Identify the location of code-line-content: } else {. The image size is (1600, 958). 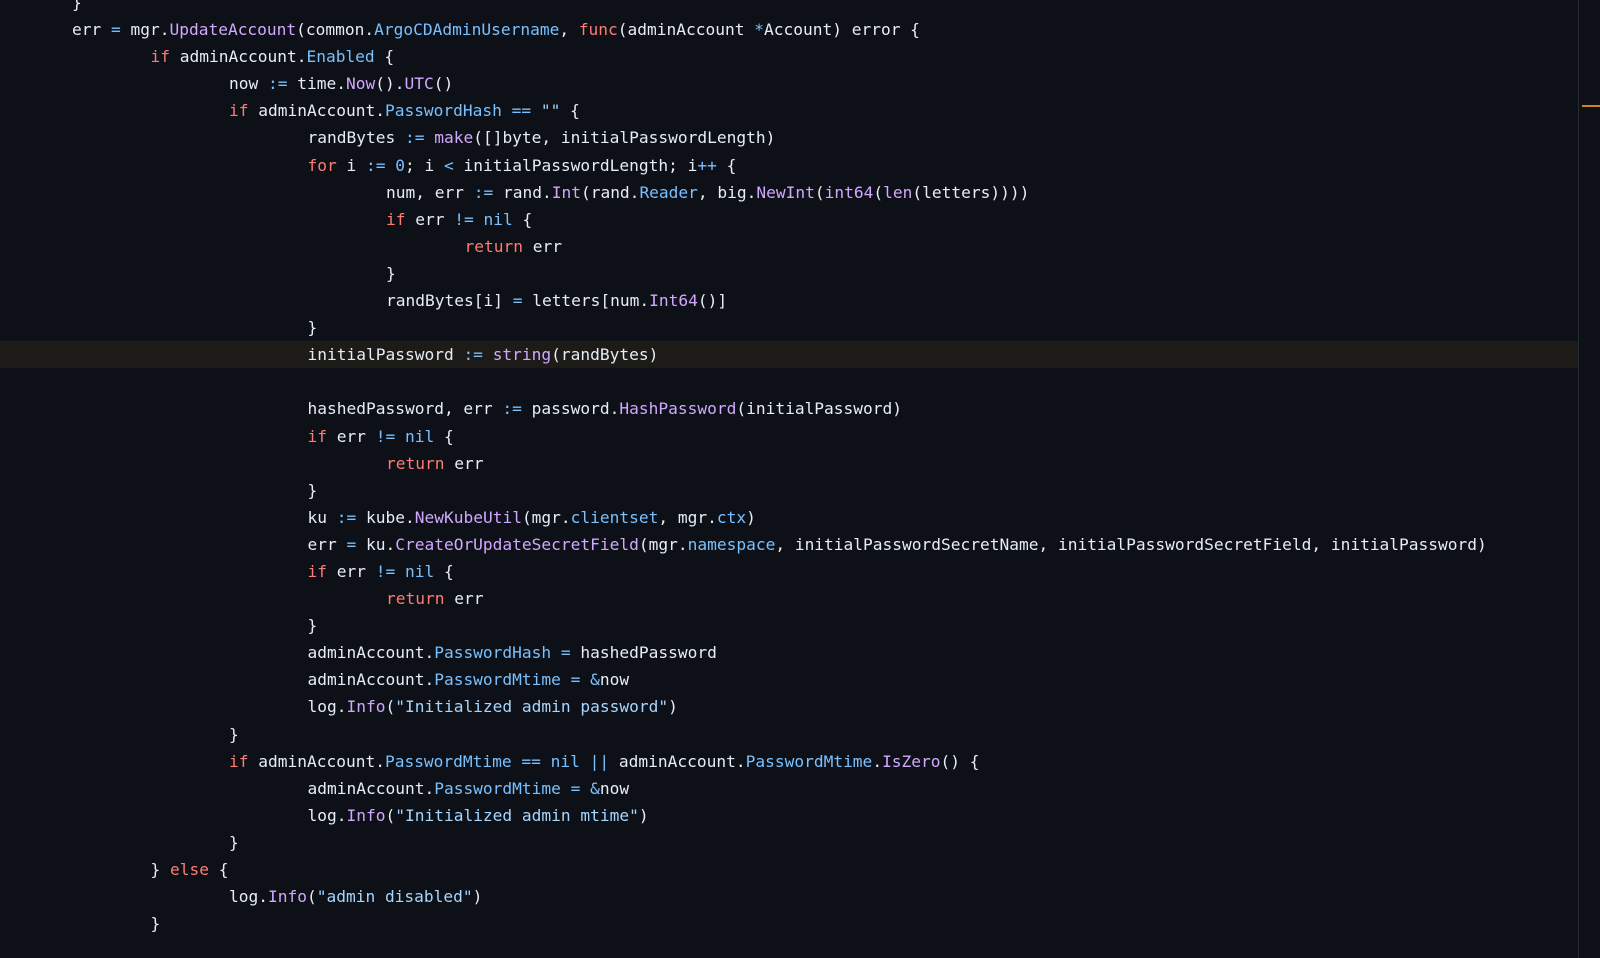
(190, 869).